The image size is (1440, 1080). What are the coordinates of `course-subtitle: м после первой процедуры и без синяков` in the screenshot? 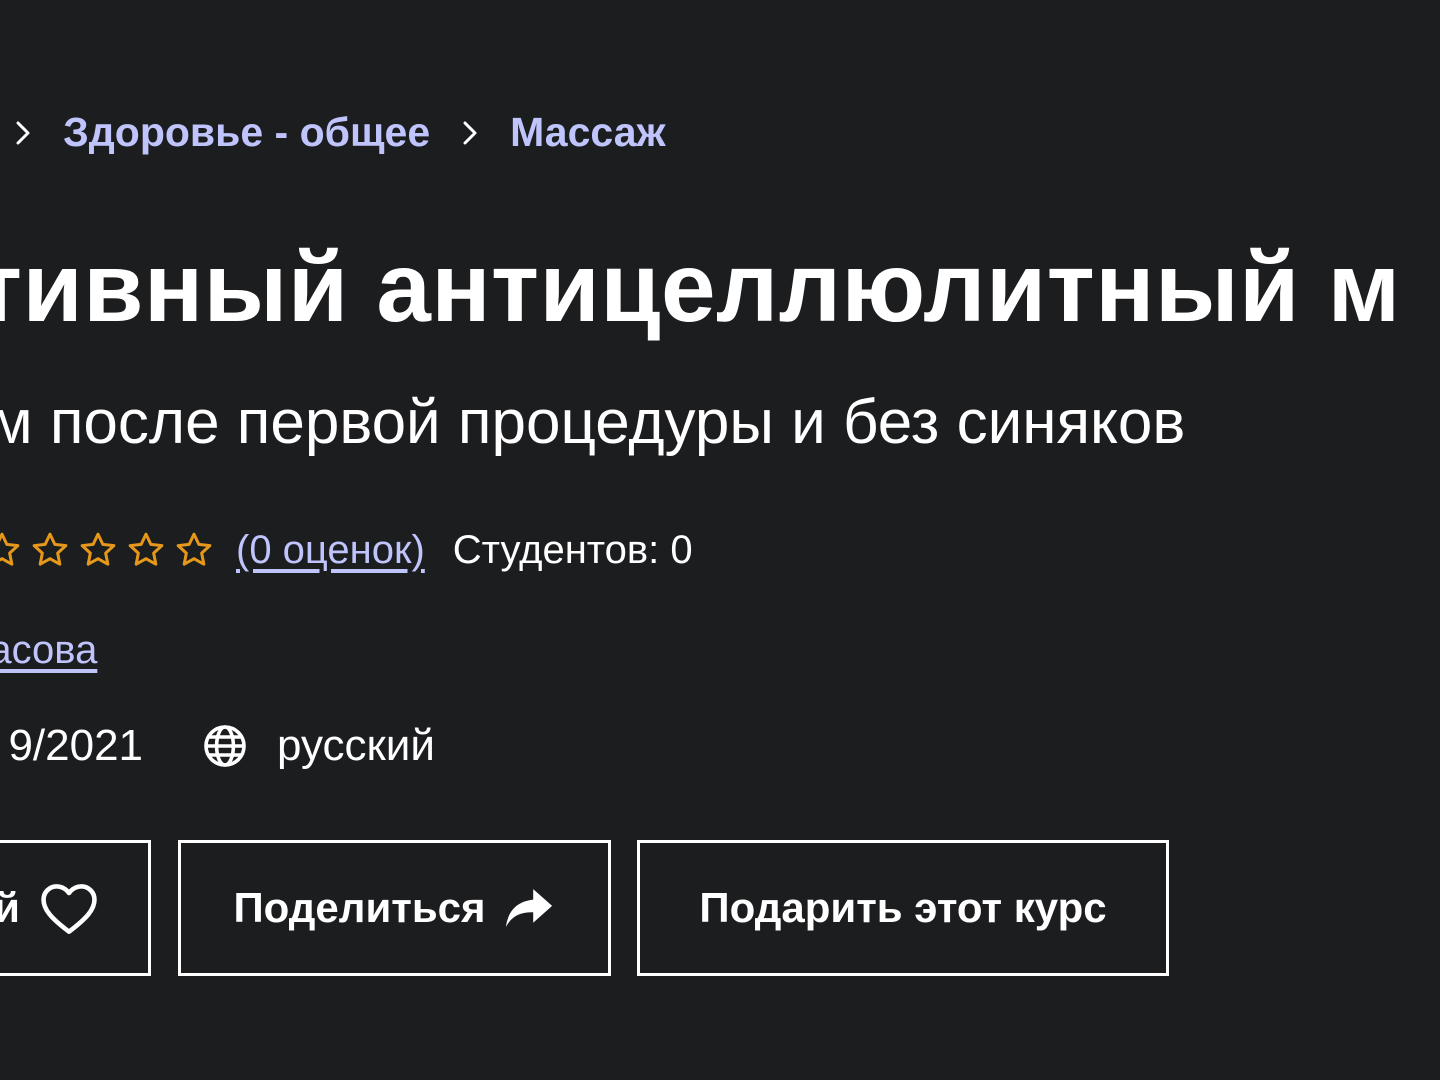 It's located at (593, 422).